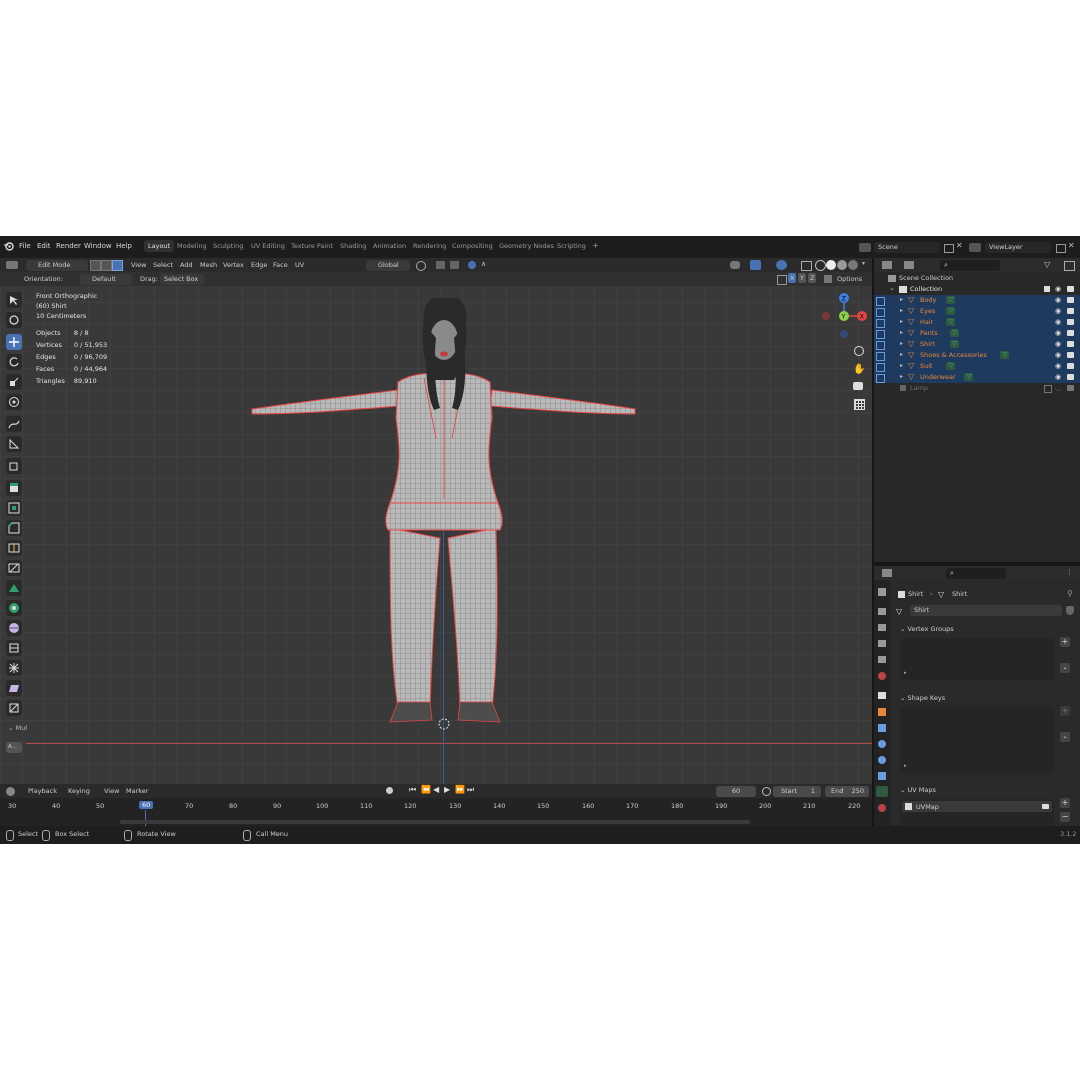 This screenshot has width=1080, height=1080. I want to click on tool-tab-icon, so click(882, 592).